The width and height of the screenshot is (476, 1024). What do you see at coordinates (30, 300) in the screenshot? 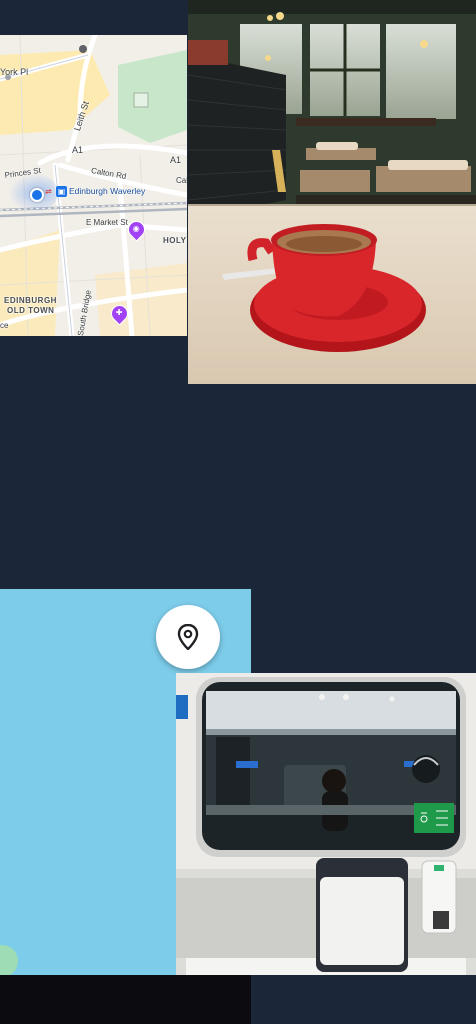
I see `map-label-edinburgh: EDINBURGH` at bounding box center [30, 300].